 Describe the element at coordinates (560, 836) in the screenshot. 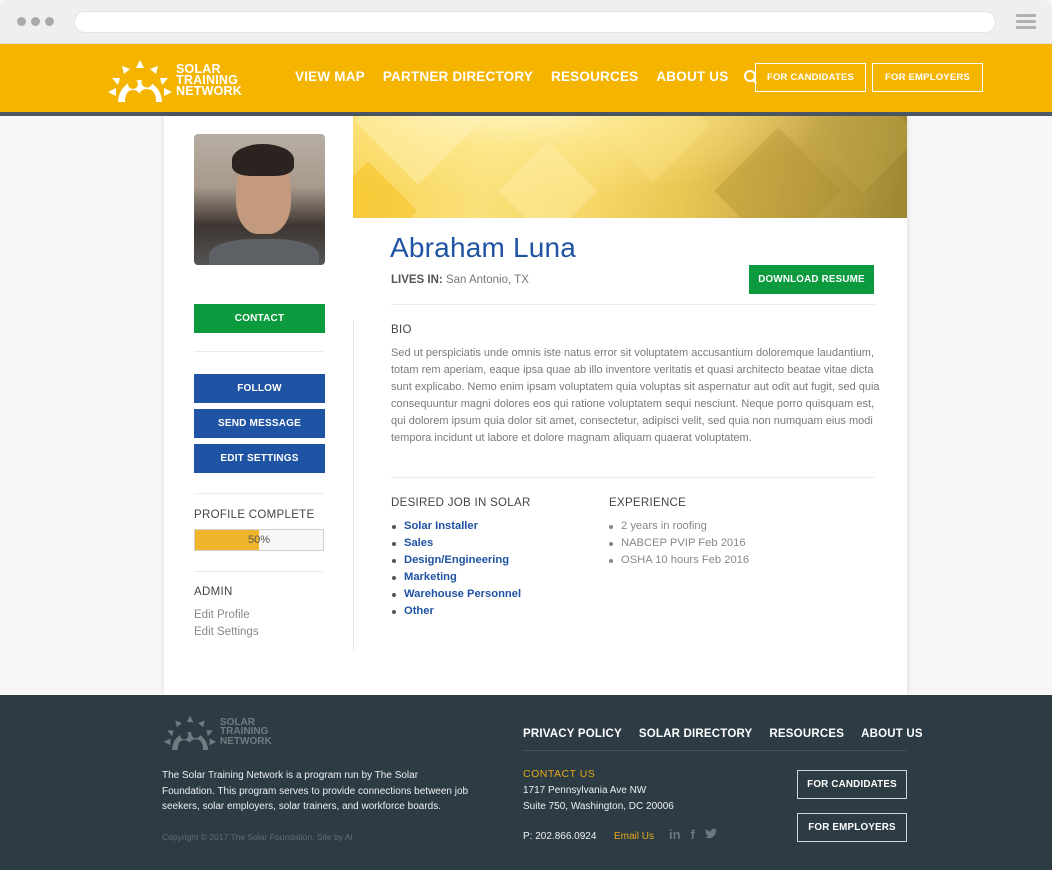

I see `footer-phone: P: 202.866.0924` at that location.